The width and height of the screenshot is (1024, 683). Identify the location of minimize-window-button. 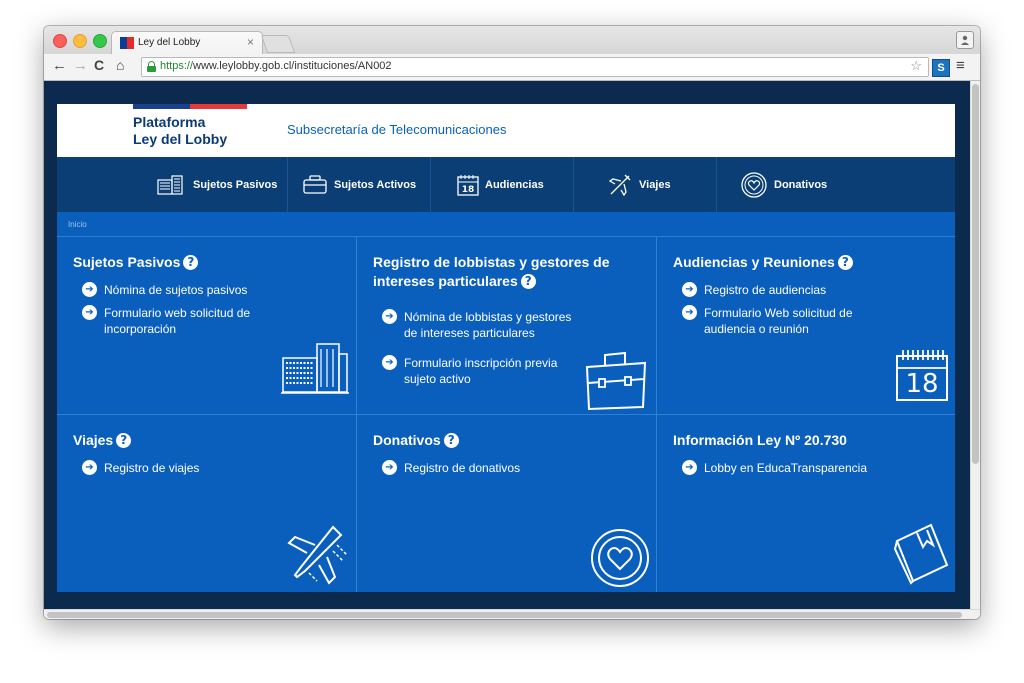
(80, 41).